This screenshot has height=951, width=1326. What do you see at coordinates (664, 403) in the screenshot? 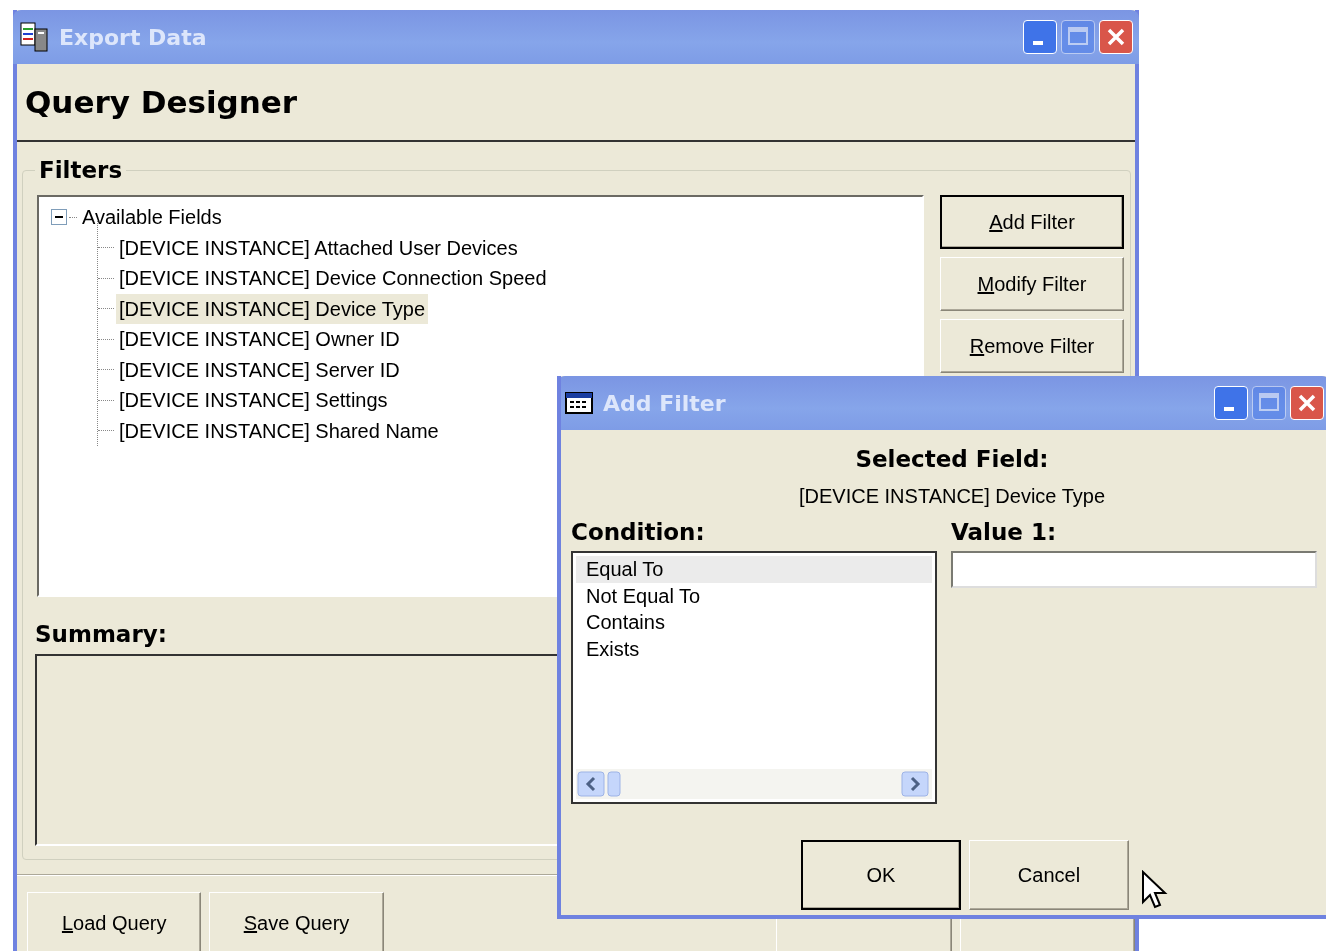
I see `window-title: Add Filter` at bounding box center [664, 403].